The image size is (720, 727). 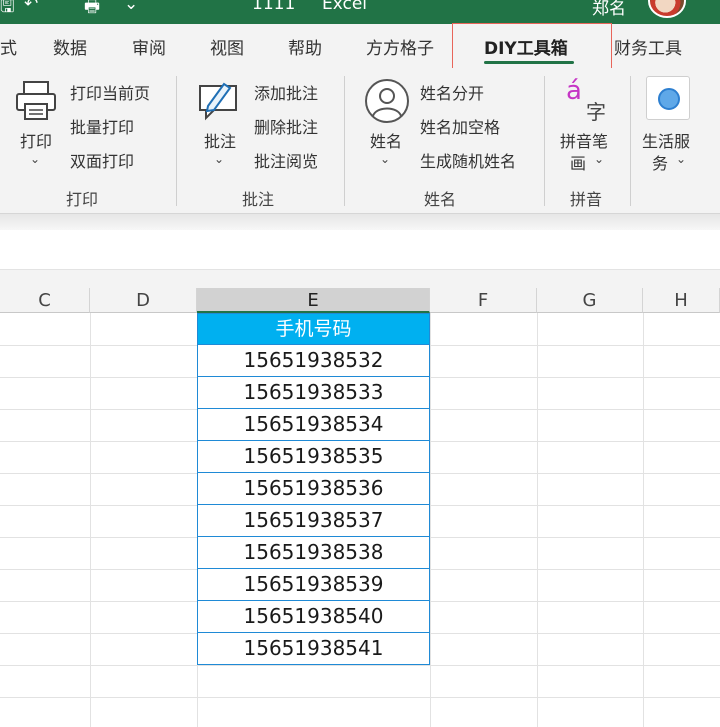 What do you see at coordinates (584, 140) in the screenshot?
I see `pinyin-stroke-button: 拼音笔` at bounding box center [584, 140].